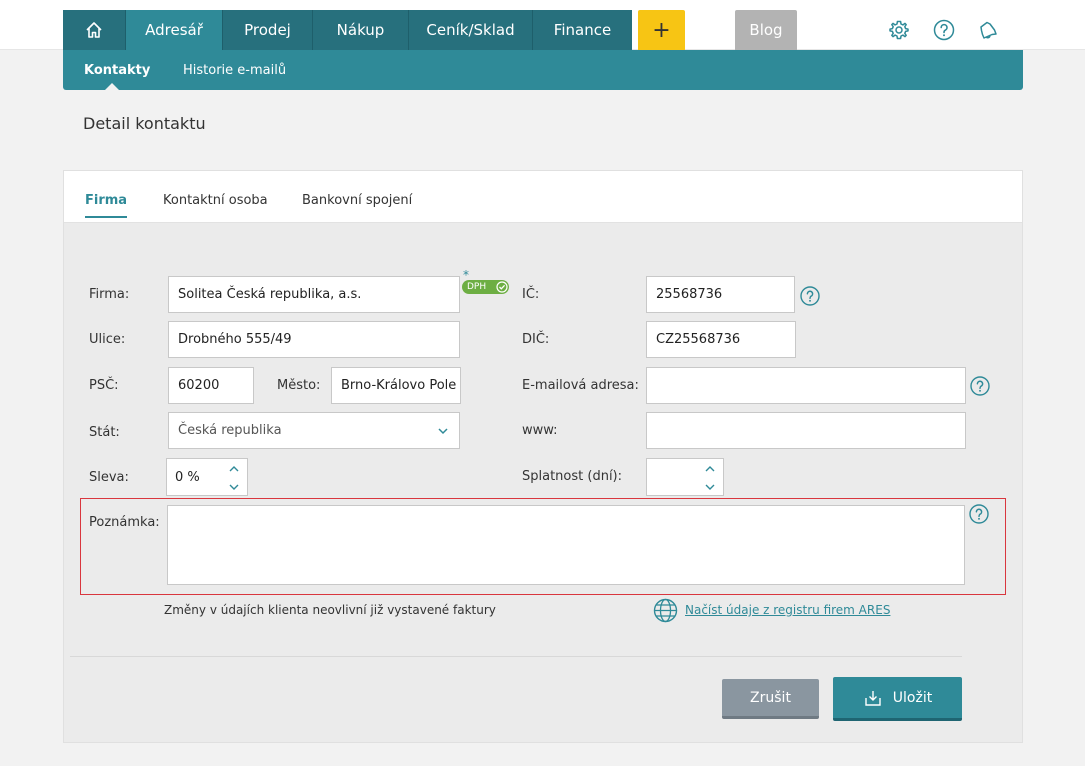 This screenshot has height=766, width=1085. I want to click on settings-button, so click(899, 30).